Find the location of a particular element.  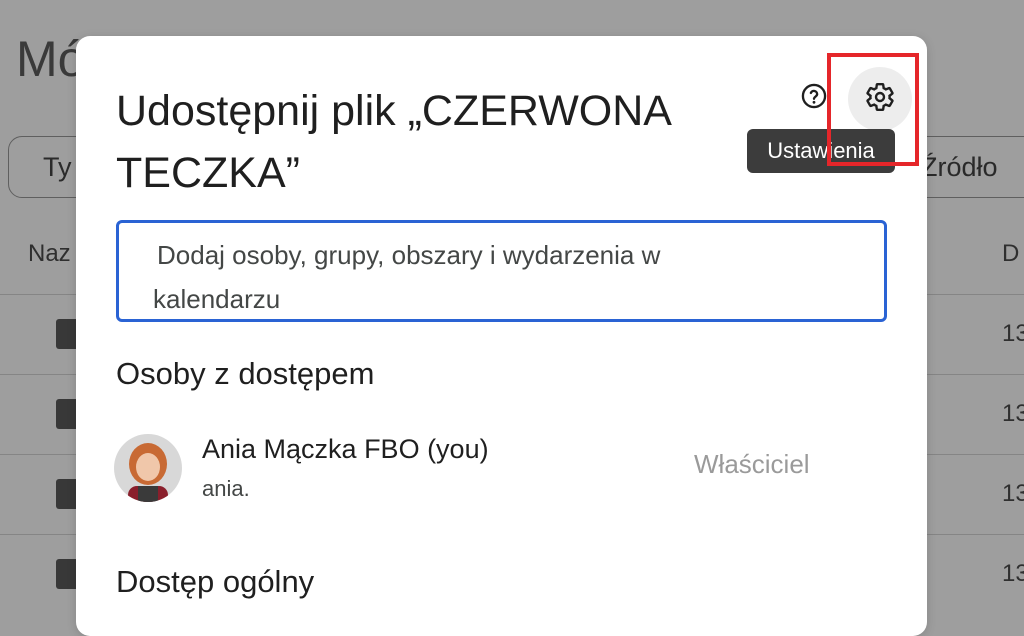

avatar is located at coordinates (148, 468).